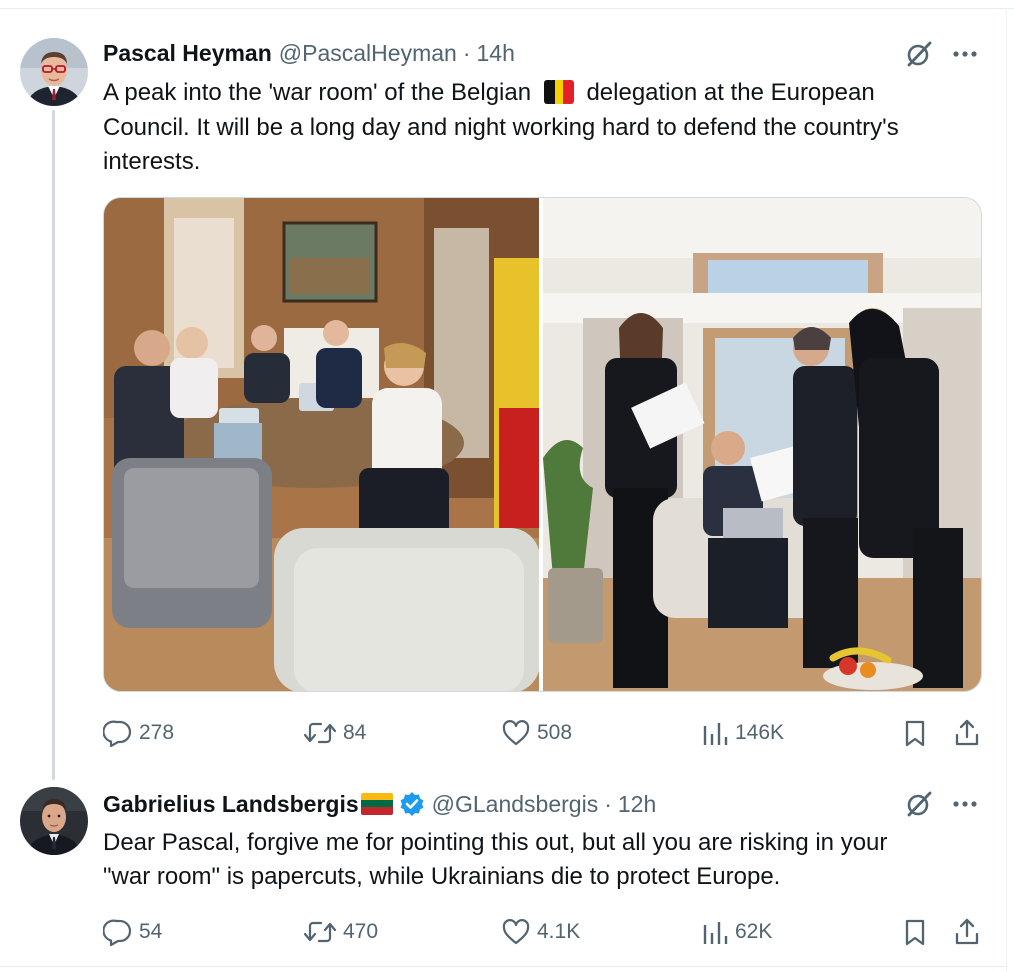 The width and height of the screenshot is (1014, 972). What do you see at coordinates (559, 94) in the screenshot?
I see `belgium-flag-icon` at bounding box center [559, 94].